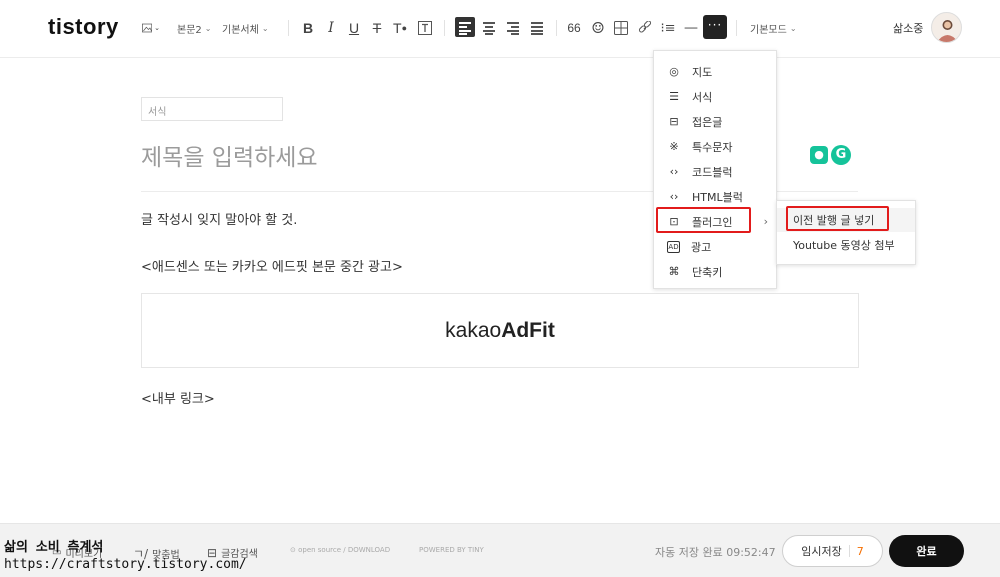  I want to click on menu-item-ad: AD 광고, so click(715, 246).